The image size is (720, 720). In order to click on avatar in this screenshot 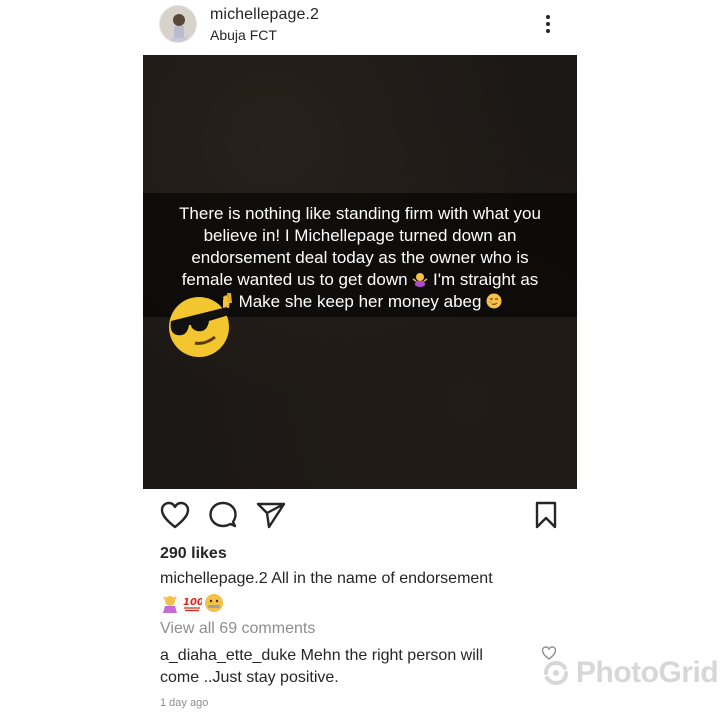, I will do `click(178, 24)`.